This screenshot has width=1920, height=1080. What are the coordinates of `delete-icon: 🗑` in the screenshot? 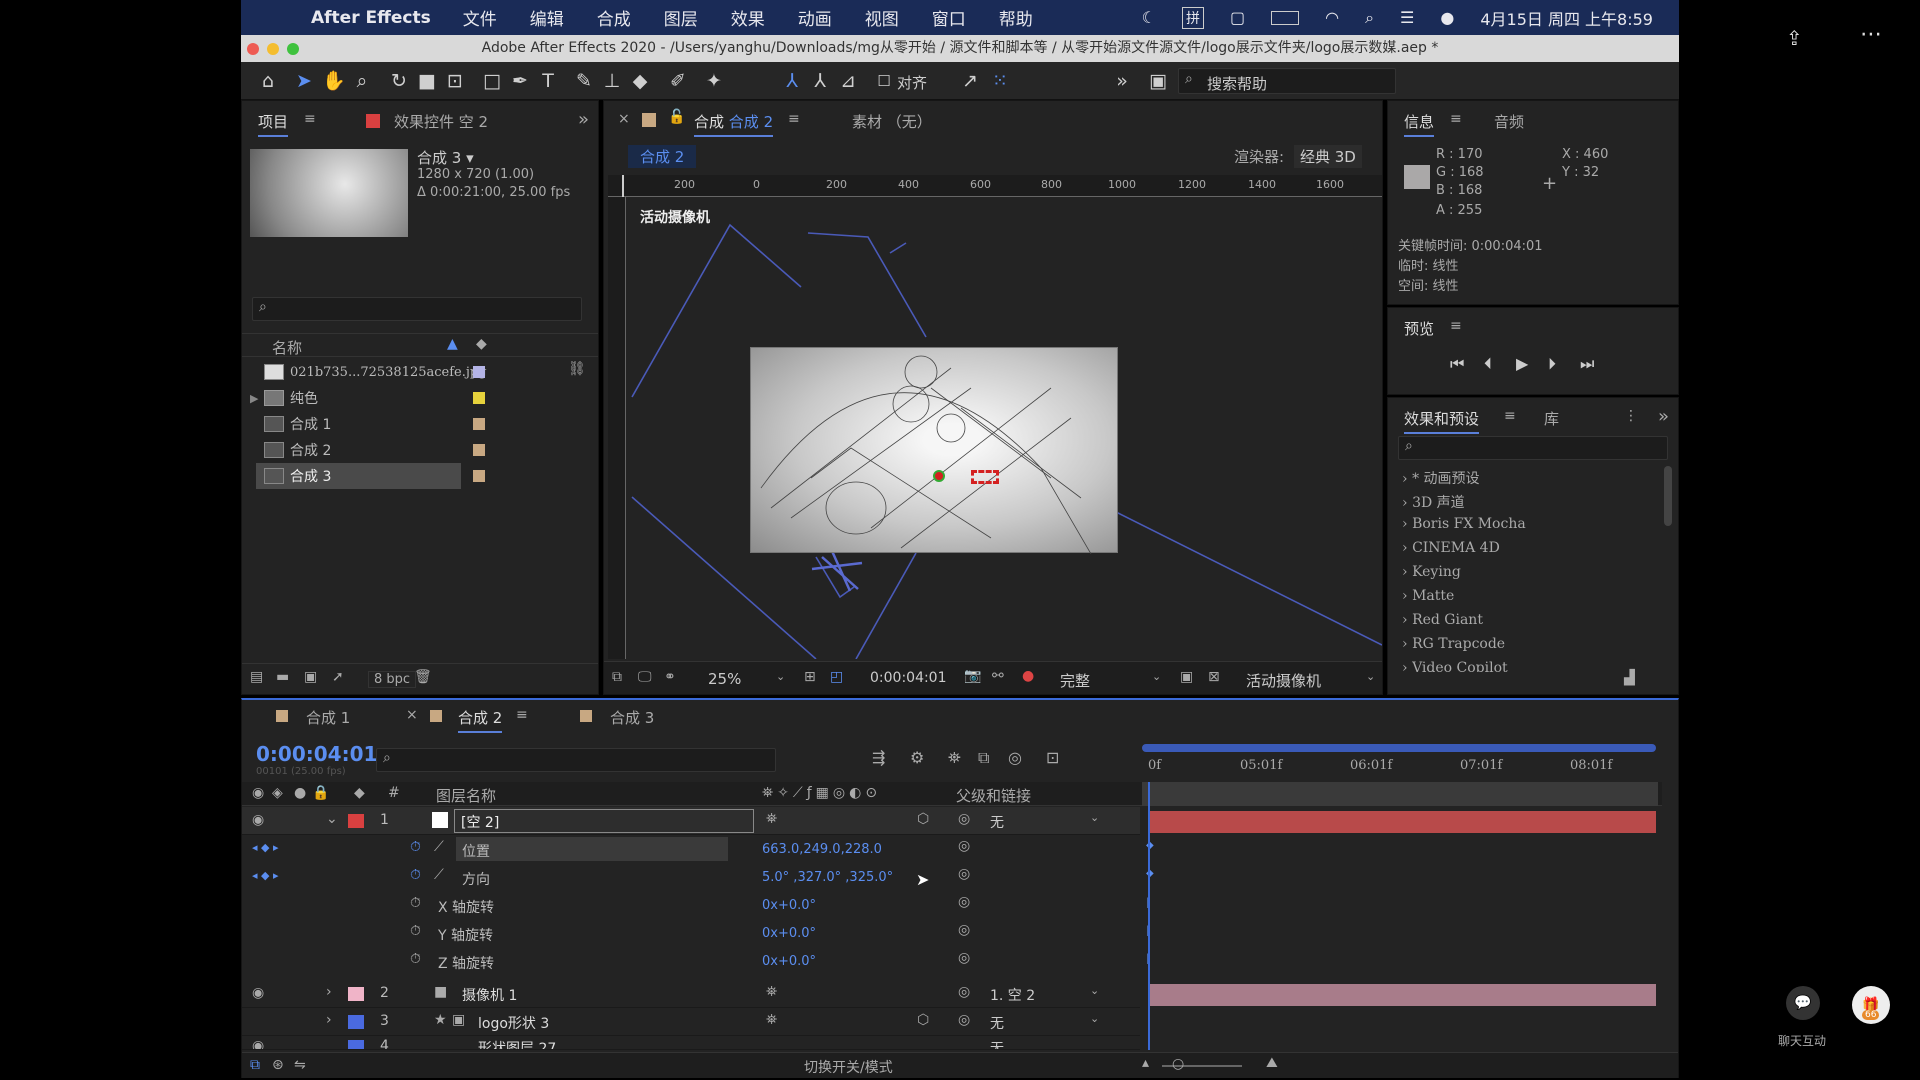 It's located at (423, 677).